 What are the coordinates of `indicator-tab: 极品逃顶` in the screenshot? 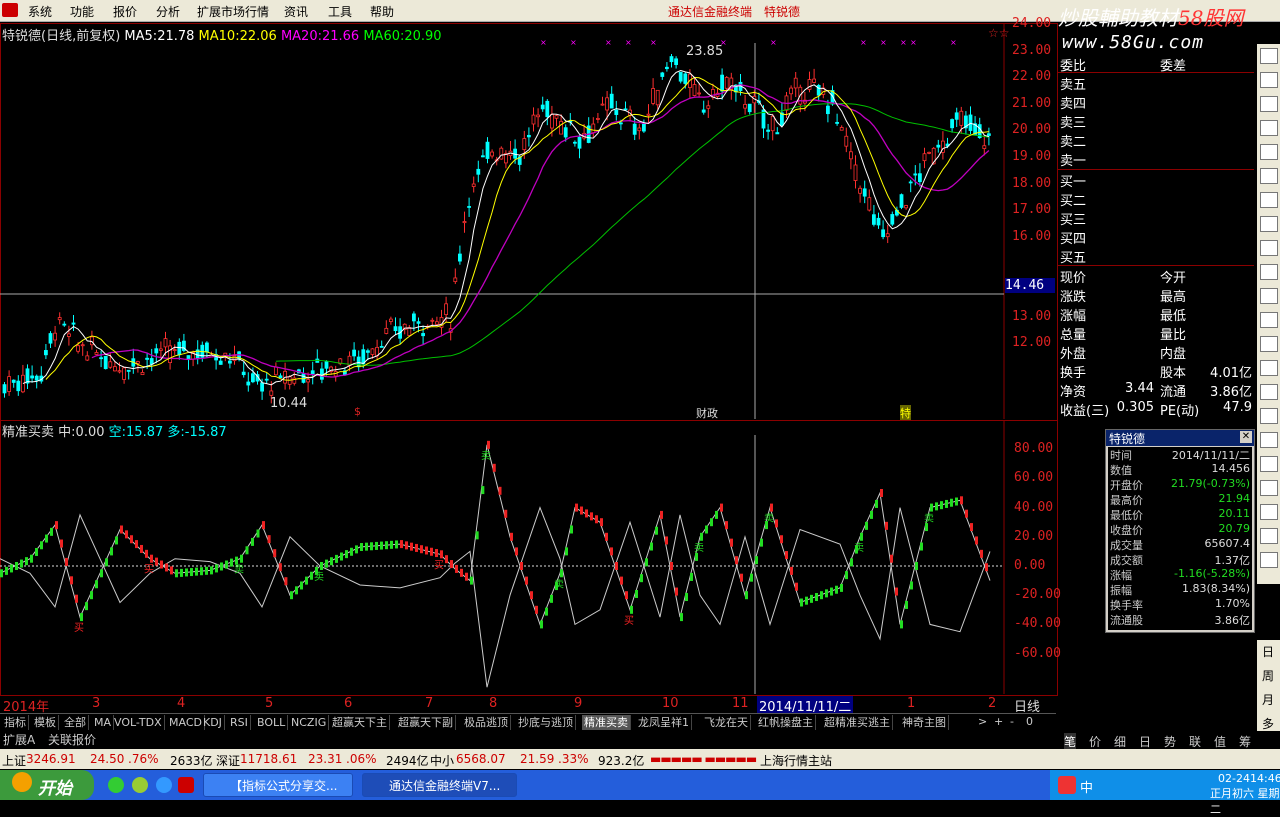 It's located at (486, 722).